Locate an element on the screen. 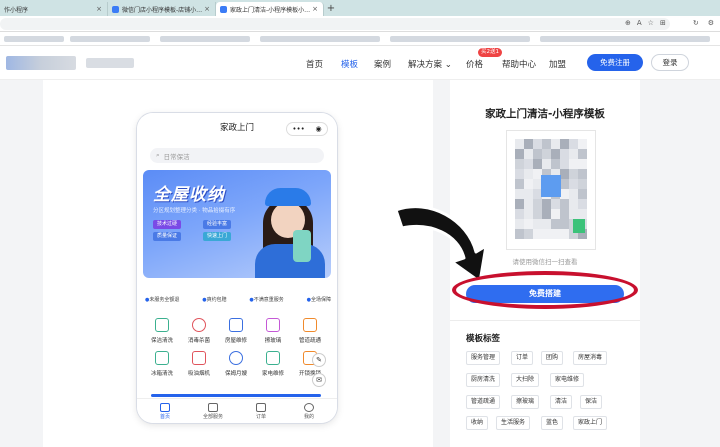 This screenshot has width=720, height=447. browser-tab-2: 微信门店小程序模板-店铺小程序模 × is located at coordinates (162, 9).